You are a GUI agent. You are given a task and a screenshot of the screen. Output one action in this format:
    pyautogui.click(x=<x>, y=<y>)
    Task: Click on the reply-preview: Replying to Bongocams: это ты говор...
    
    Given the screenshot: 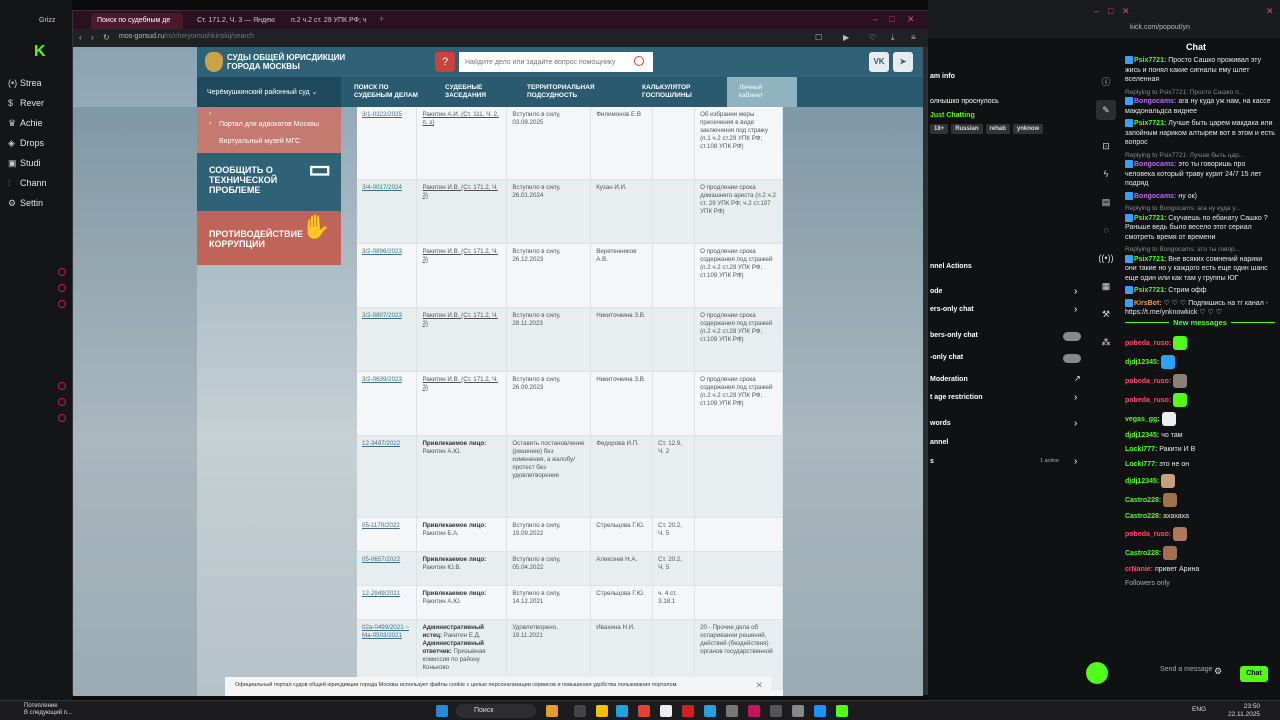 What is the action you would take?
    pyautogui.click(x=1200, y=250)
    